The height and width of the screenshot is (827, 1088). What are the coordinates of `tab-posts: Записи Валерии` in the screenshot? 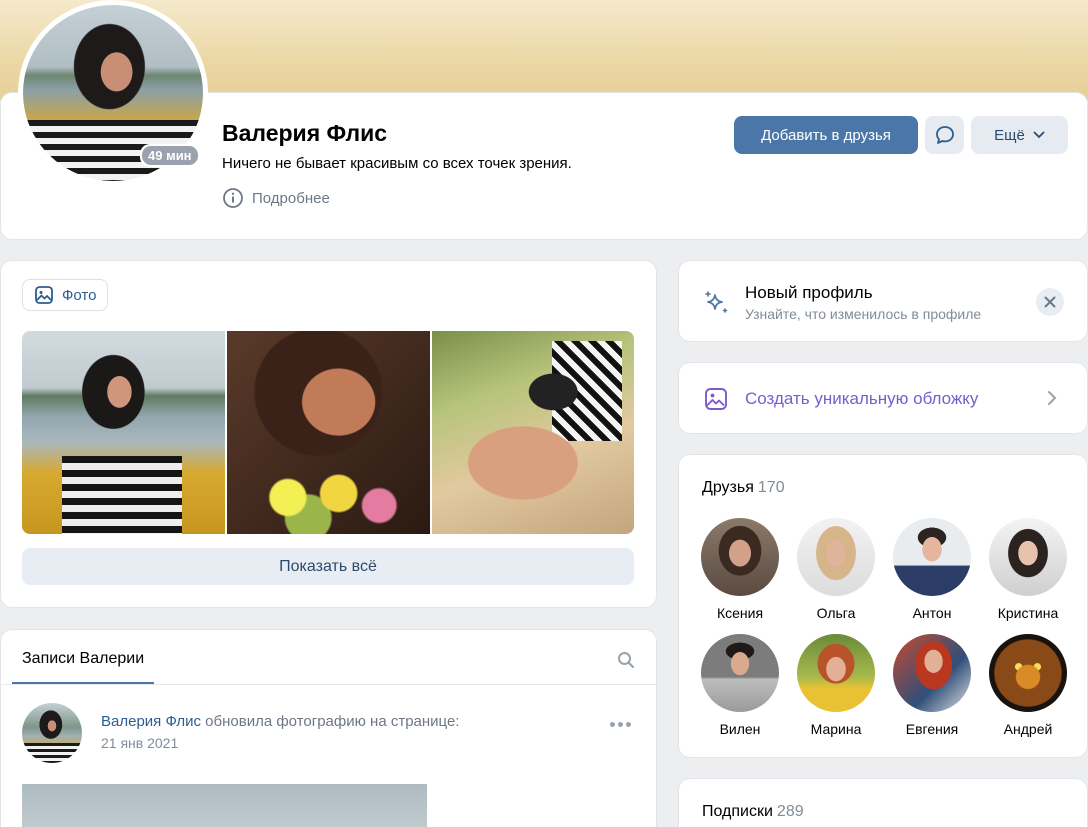 It's located at (83, 659).